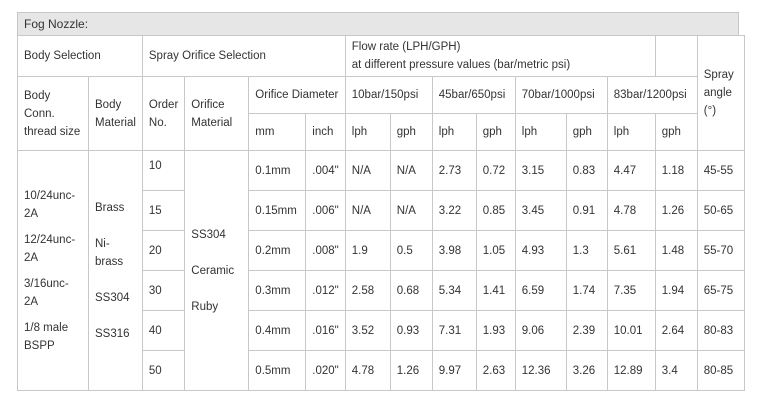 The image size is (767, 411). Describe the element at coordinates (163, 330) in the screenshot. I see `order-no-cell: 40` at that location.